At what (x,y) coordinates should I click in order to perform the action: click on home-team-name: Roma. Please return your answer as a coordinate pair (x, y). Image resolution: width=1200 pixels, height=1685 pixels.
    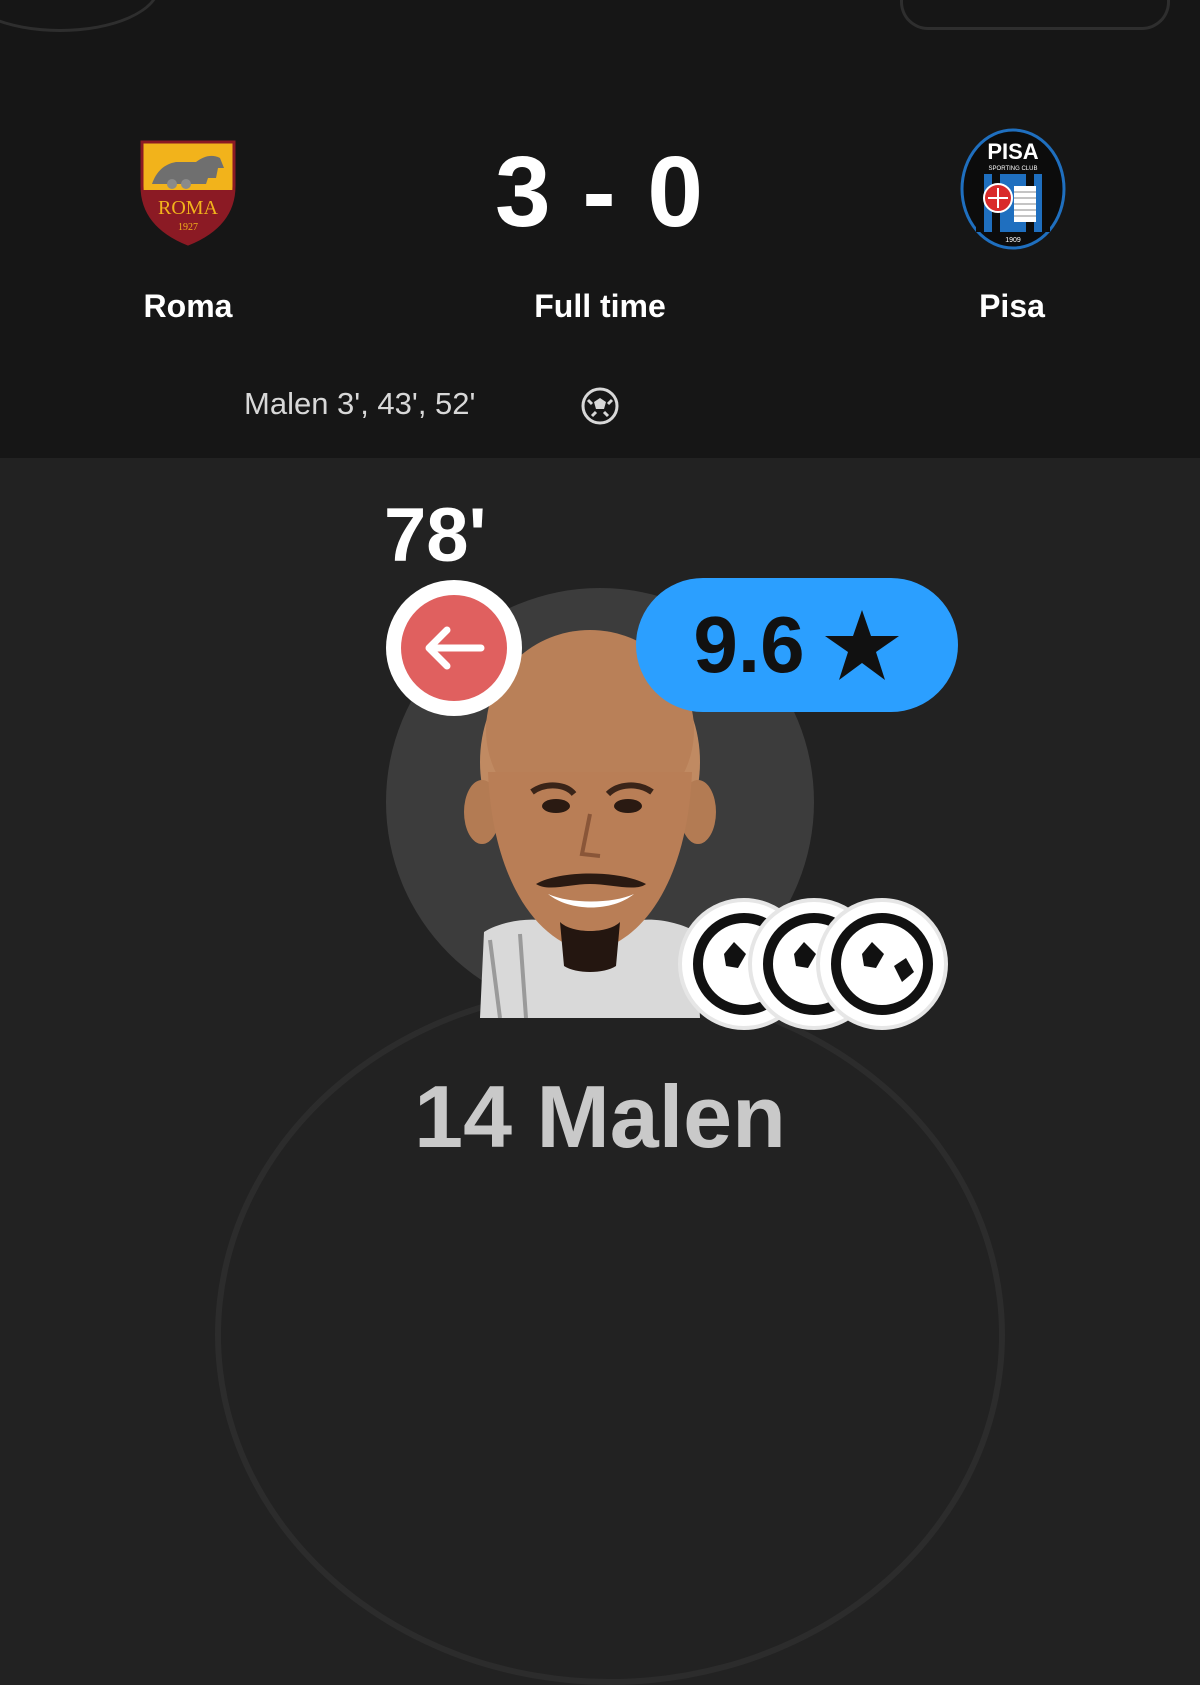
    Looking at the image, I should click on (188, 306).